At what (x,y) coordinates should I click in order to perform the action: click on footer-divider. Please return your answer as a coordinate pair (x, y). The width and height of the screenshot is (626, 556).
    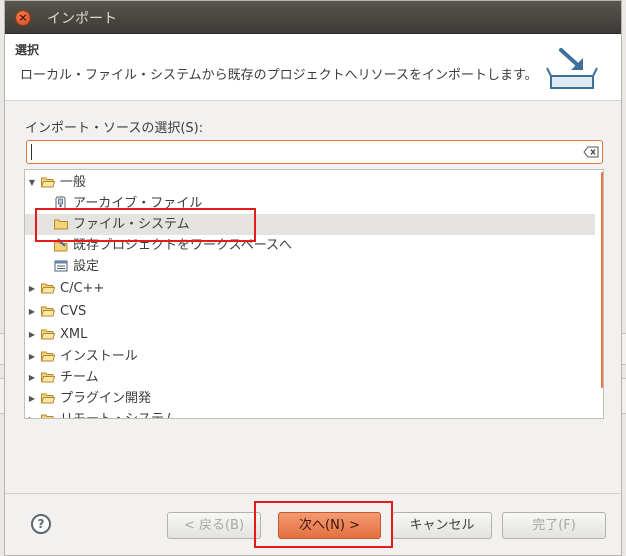
    Looking at the image, I should click on (313, 493).